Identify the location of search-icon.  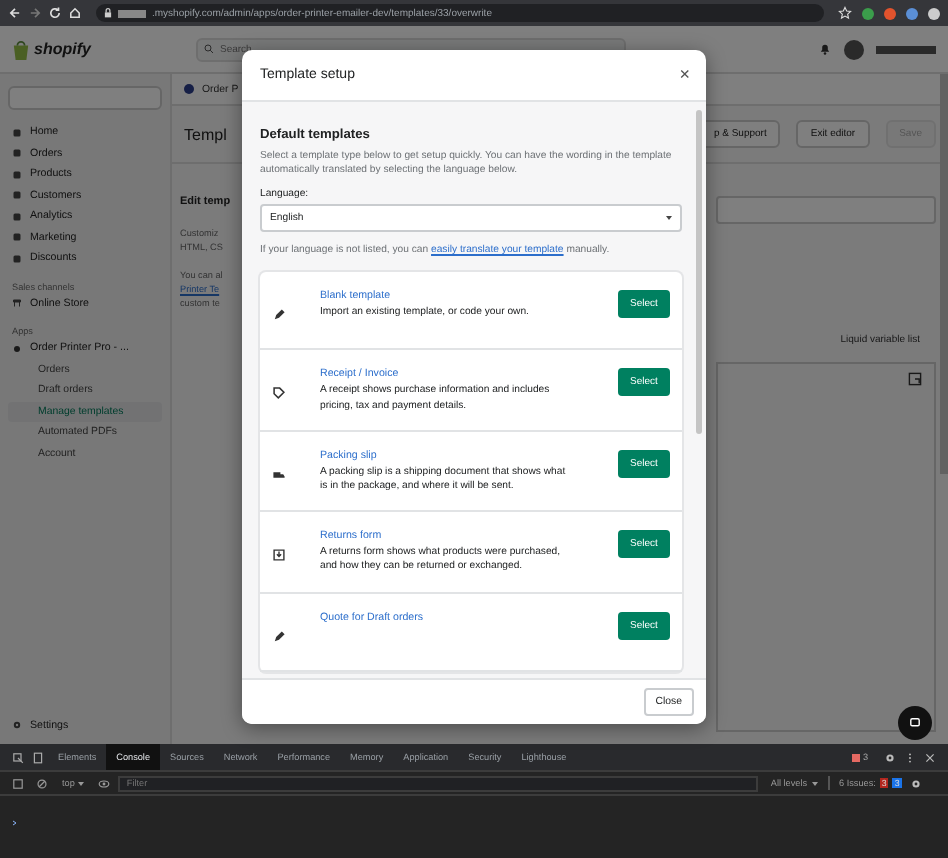
(209, 49).